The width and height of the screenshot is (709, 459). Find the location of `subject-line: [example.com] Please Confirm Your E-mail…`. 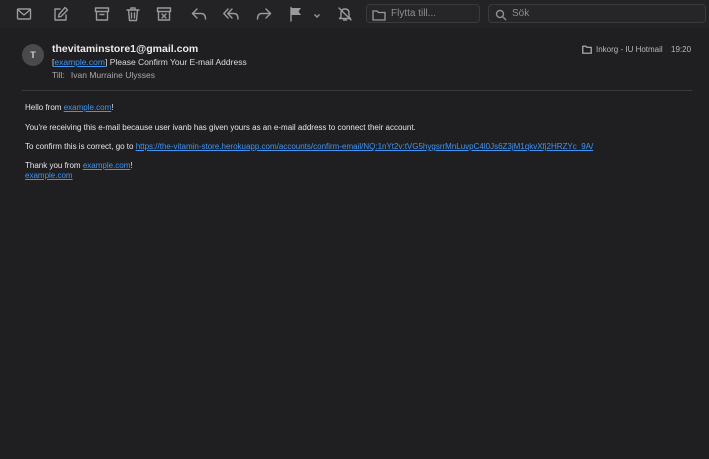

subject-line: [example.com] Please Confirm Your E-mail… is located at coordinates (149, 62).